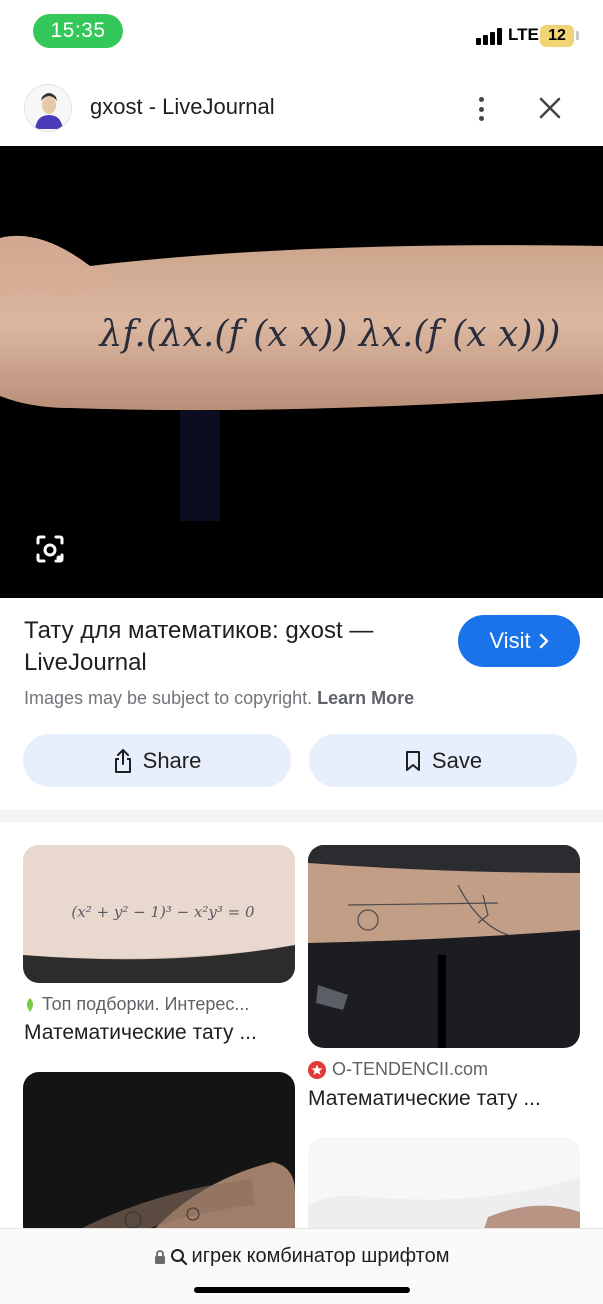 This screenshot has width=603, height=1304. I want to click on status-time: 15:35, so click(78, 31).